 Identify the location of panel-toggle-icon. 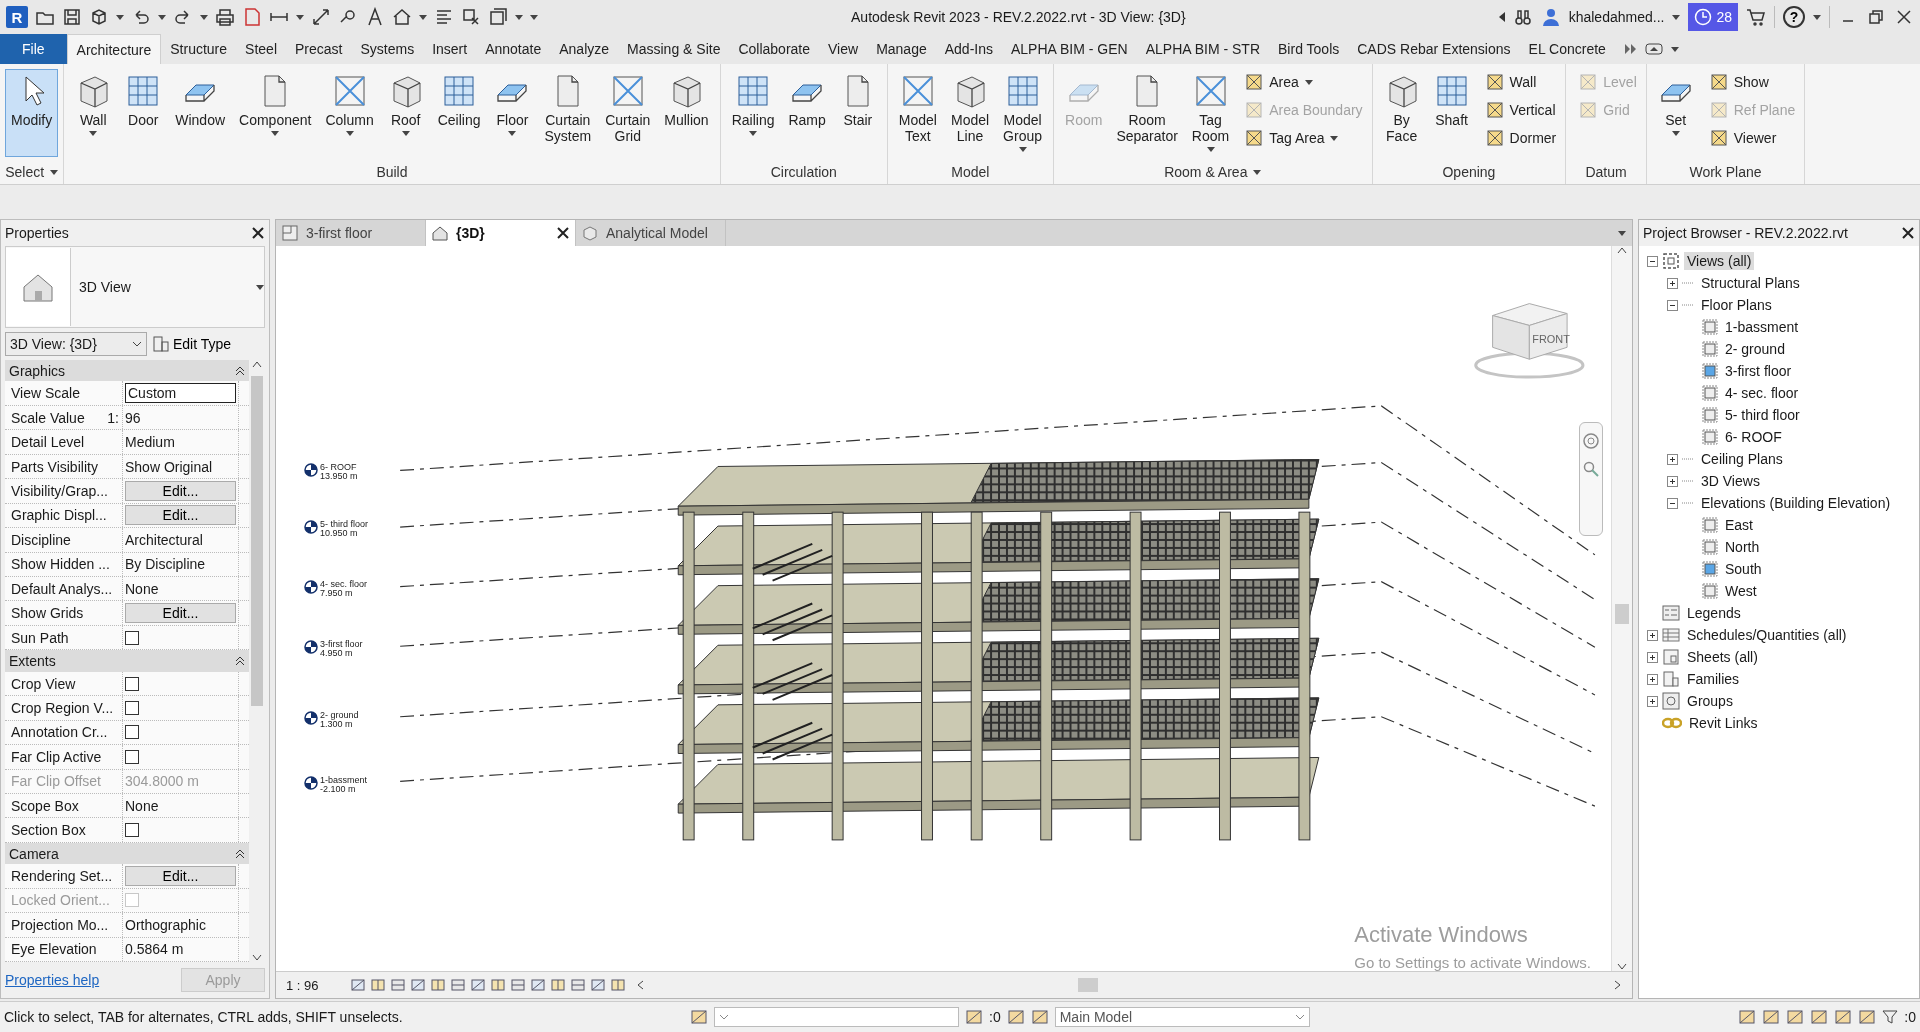
(1653, 49).